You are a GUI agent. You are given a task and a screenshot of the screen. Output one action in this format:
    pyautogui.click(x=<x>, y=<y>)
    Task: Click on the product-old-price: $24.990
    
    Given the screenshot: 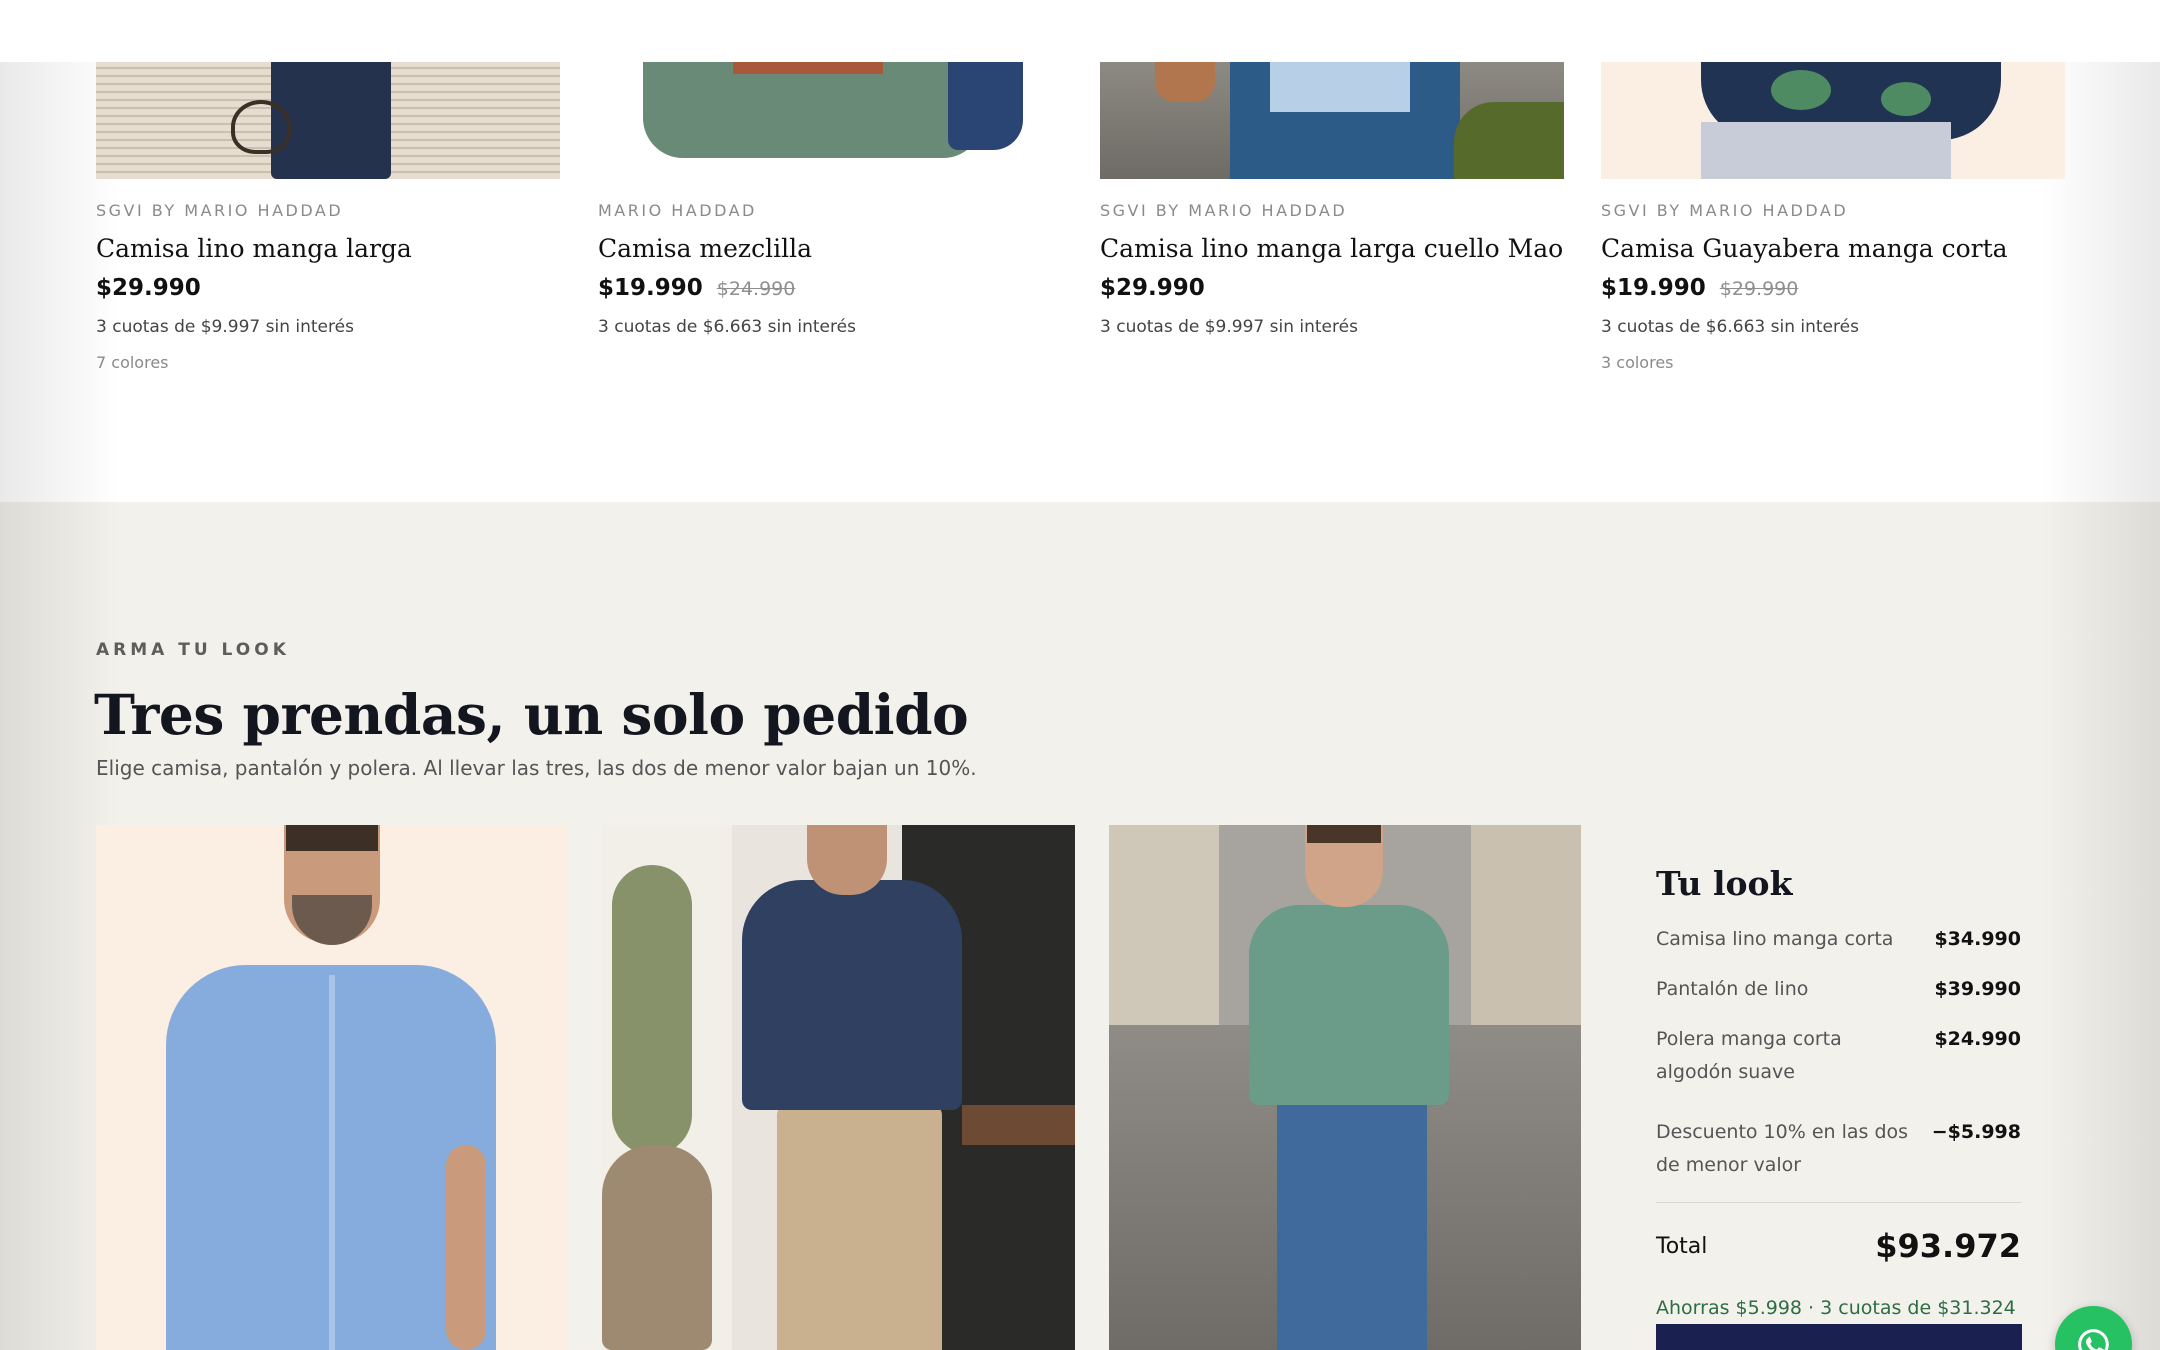 What is the action you would take?
    pyautogui.click(x=756, y=289)
    